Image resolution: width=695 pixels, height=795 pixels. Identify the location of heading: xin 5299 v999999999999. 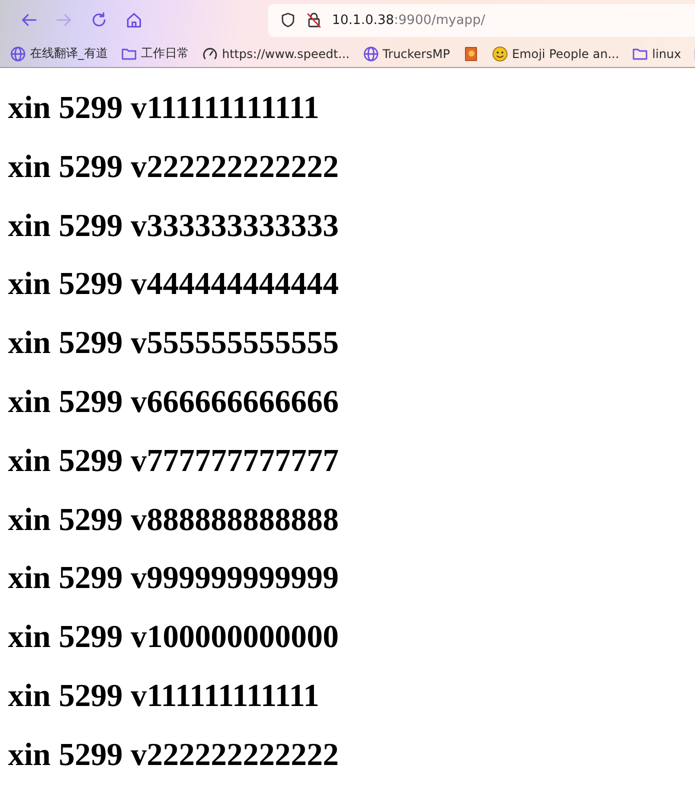
(174, 577).